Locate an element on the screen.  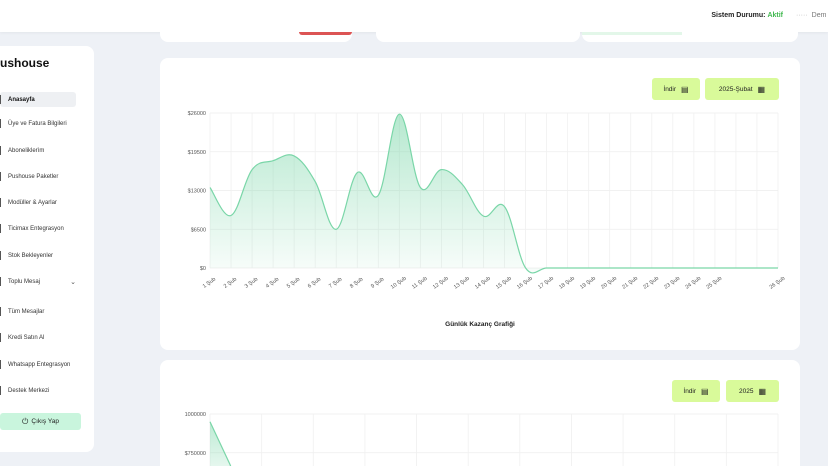
sidebar-item-label: Aboneliklerìm is located at coordinates (26, 150).